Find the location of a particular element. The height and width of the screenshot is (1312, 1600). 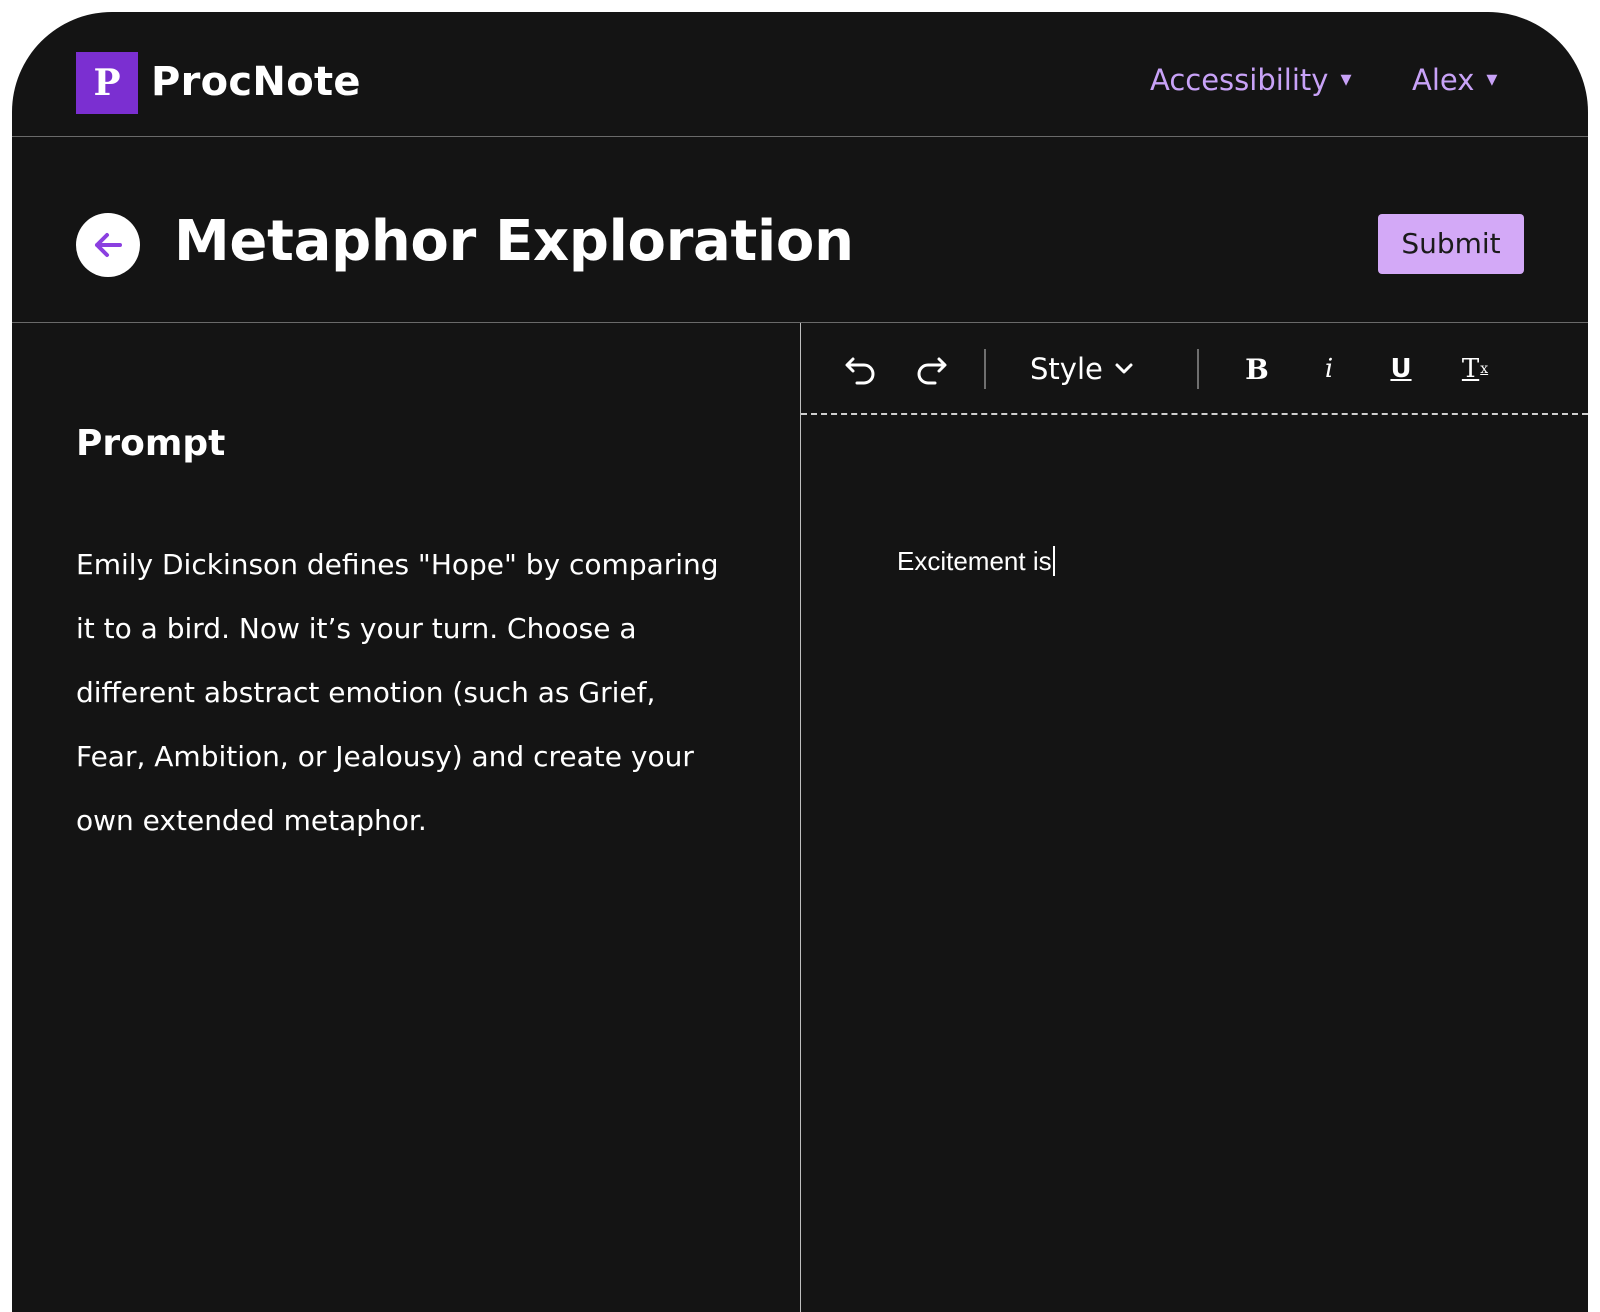

style-dropdown: Style is located at coordinates (1082, 369).